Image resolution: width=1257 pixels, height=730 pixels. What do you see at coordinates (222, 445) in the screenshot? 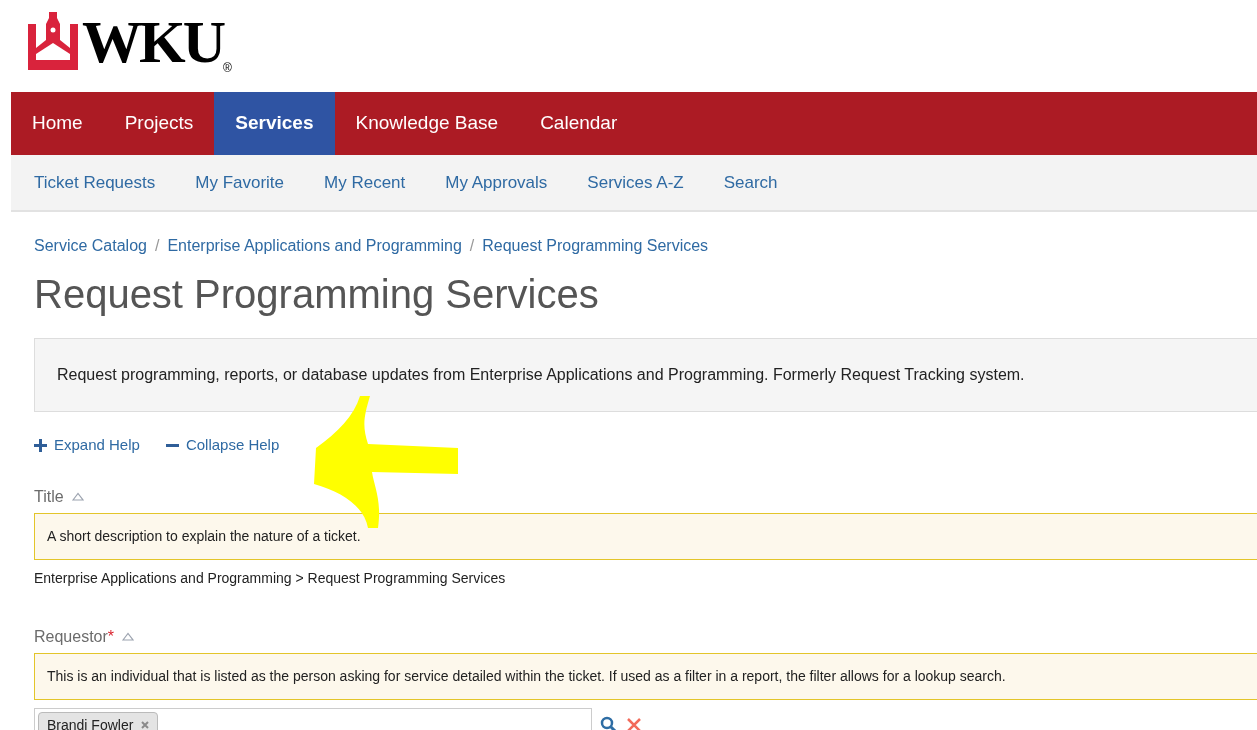
I see `help-link: Collapse Help` at bounding box center [222, 445].